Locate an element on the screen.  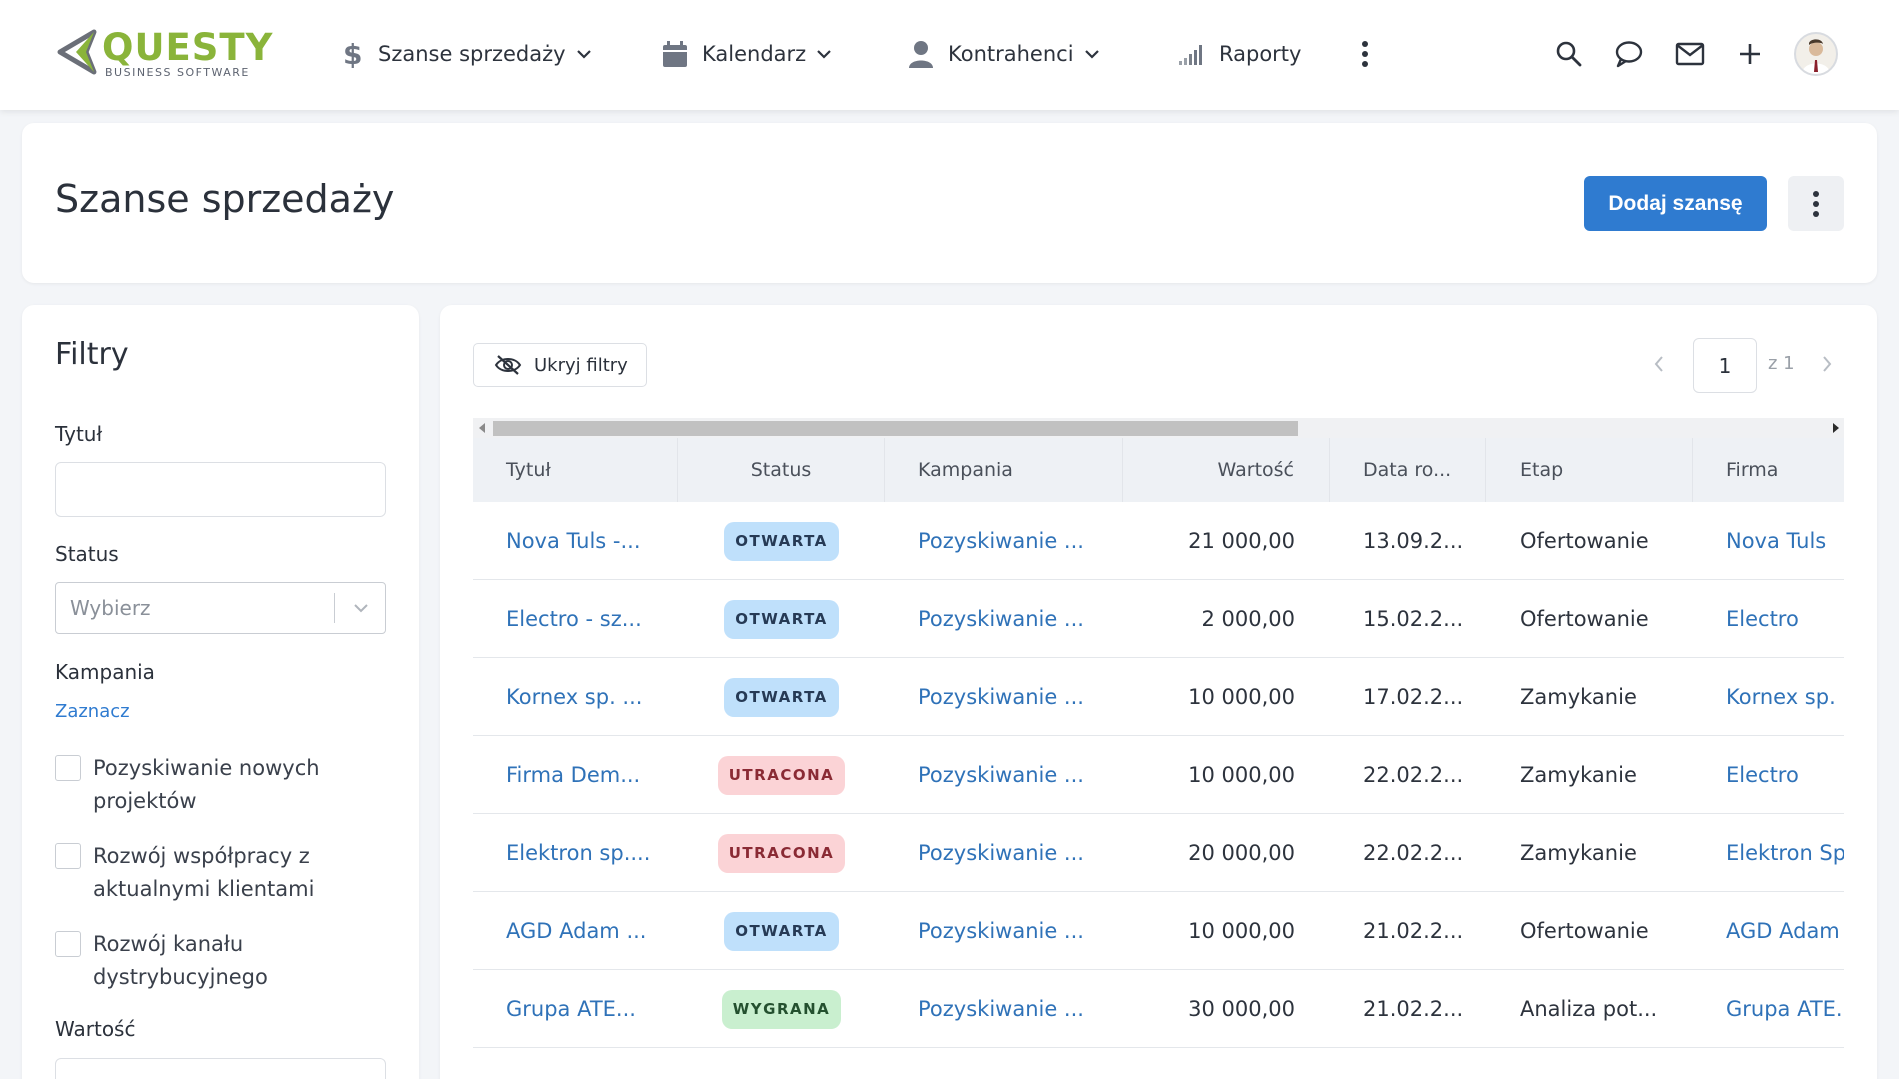
status-badge: UTRACONA is located at coordinates (781, 853).